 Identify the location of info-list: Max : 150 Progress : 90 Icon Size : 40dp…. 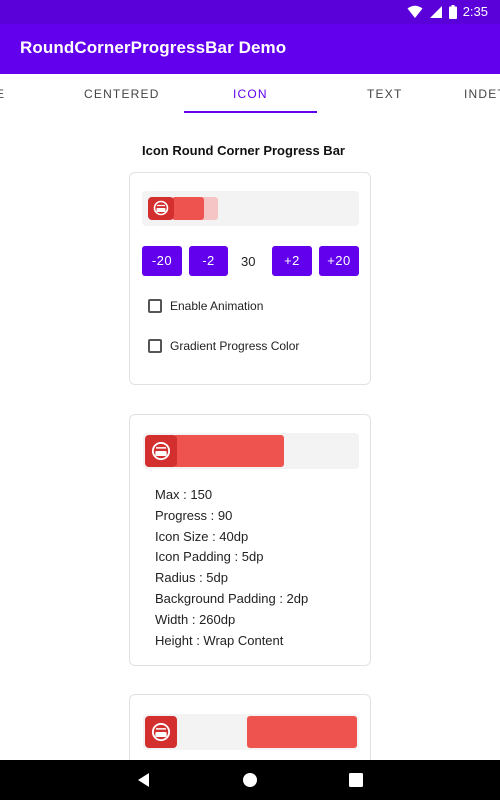
(231, 568).